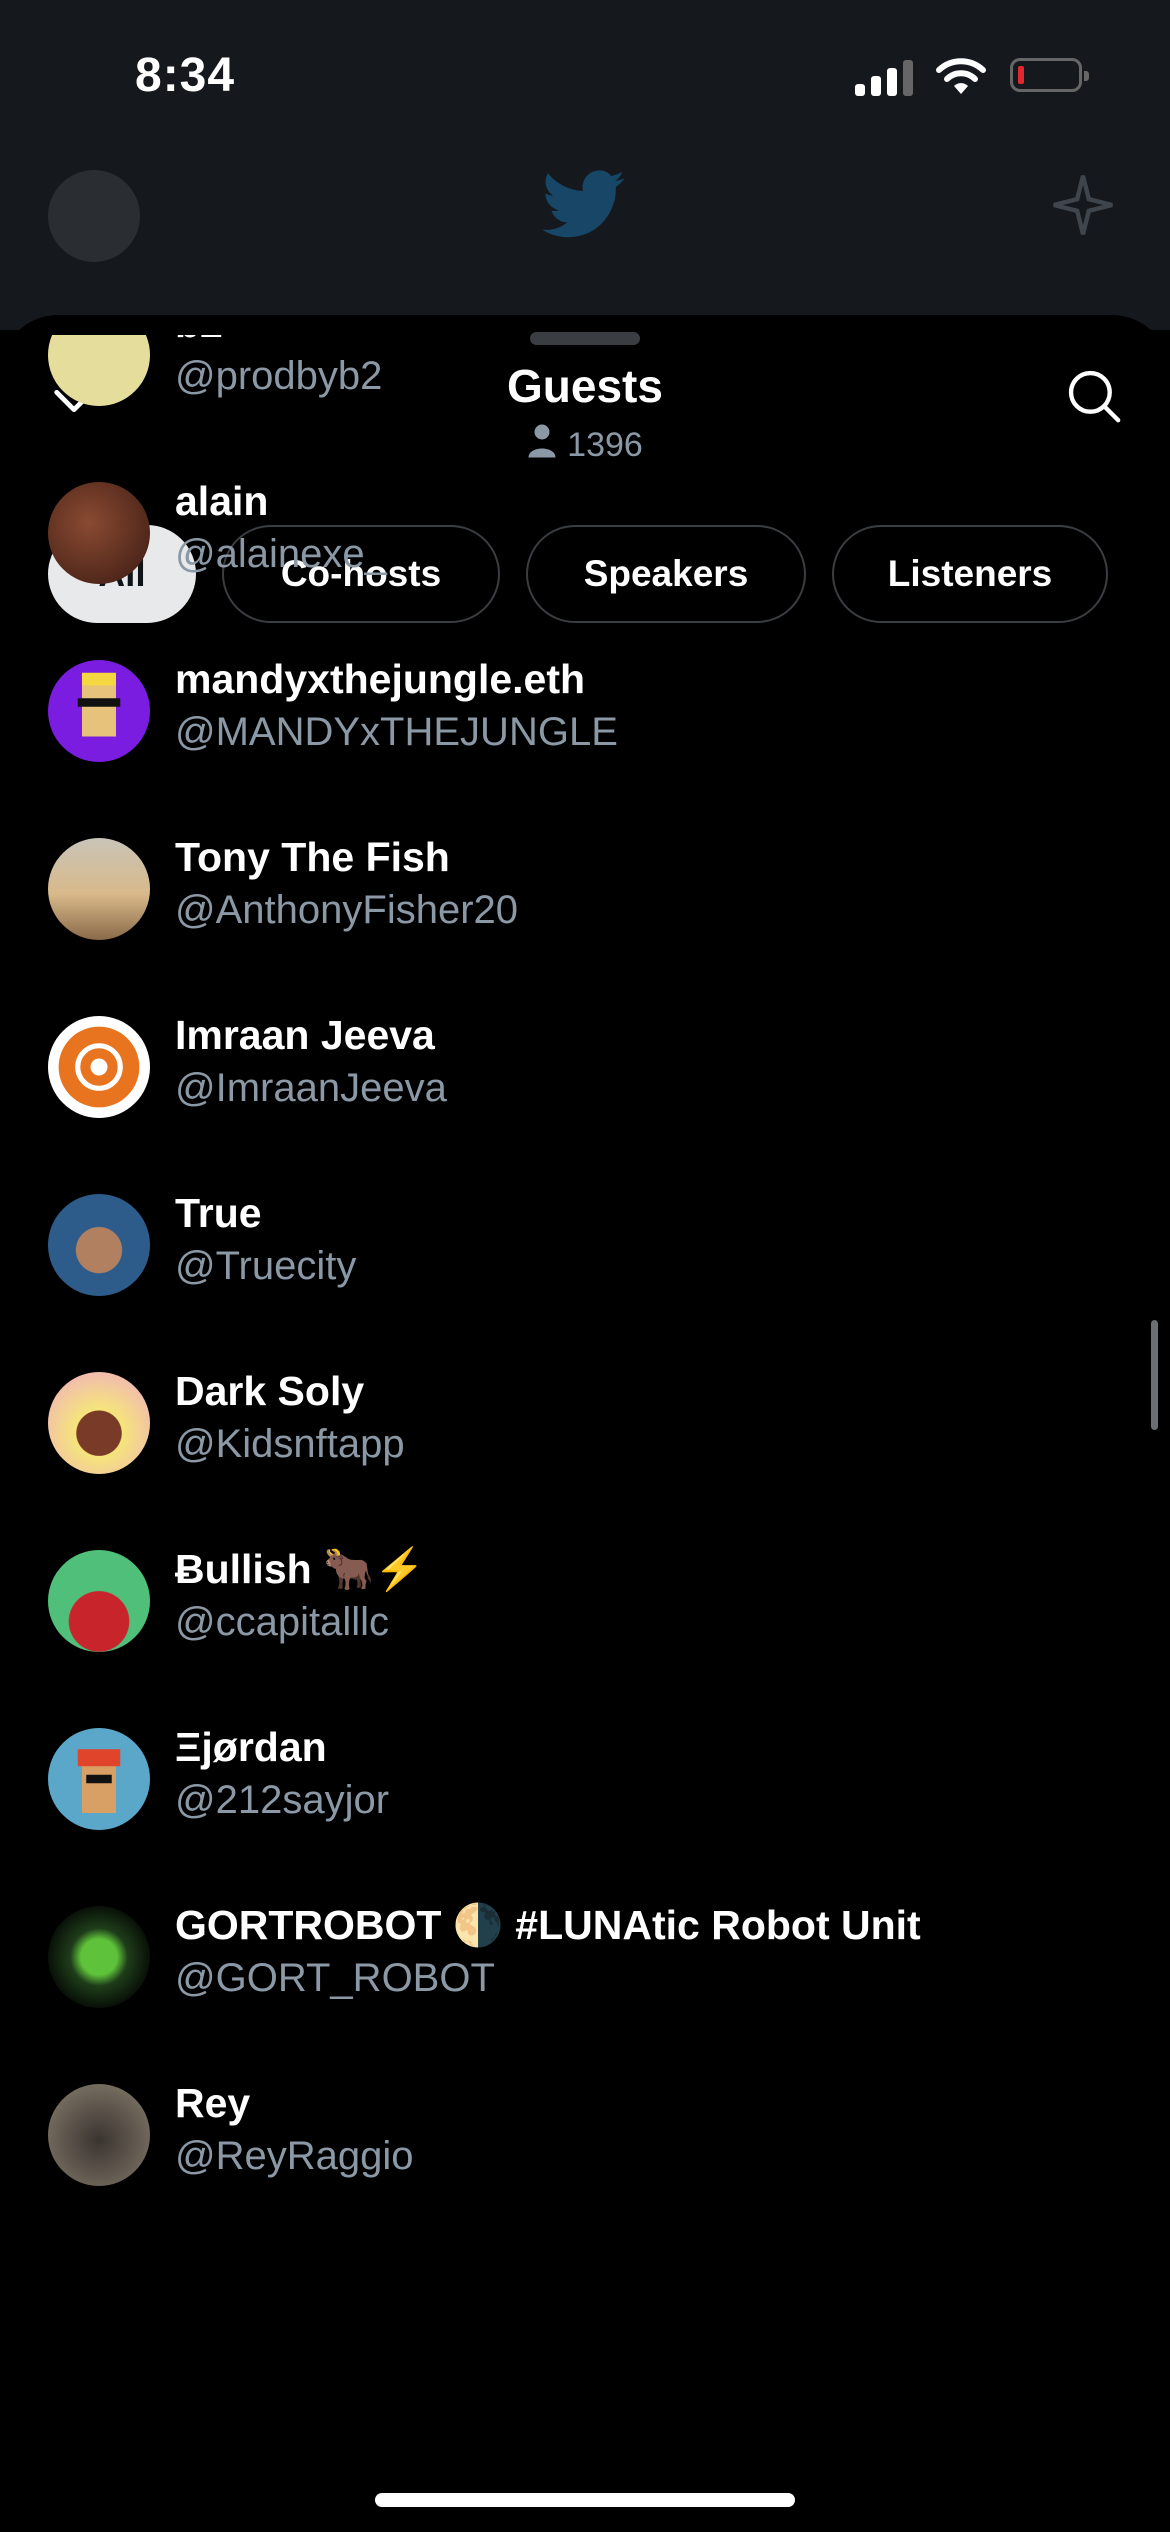  Describe the element at coordinates (311, 1088) in the screenshot. I see `guest-handle: @ImraanJeeva` at that location.